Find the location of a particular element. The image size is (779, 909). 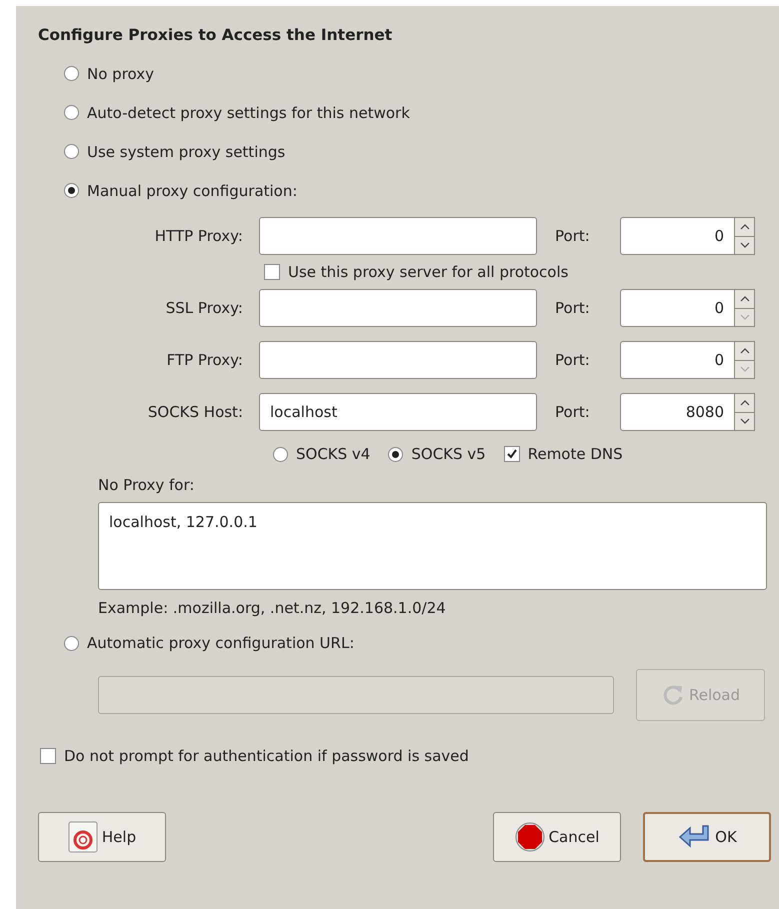

checkbox-label: Use this proxy server for all protocols is located at coordinates (428, 272).